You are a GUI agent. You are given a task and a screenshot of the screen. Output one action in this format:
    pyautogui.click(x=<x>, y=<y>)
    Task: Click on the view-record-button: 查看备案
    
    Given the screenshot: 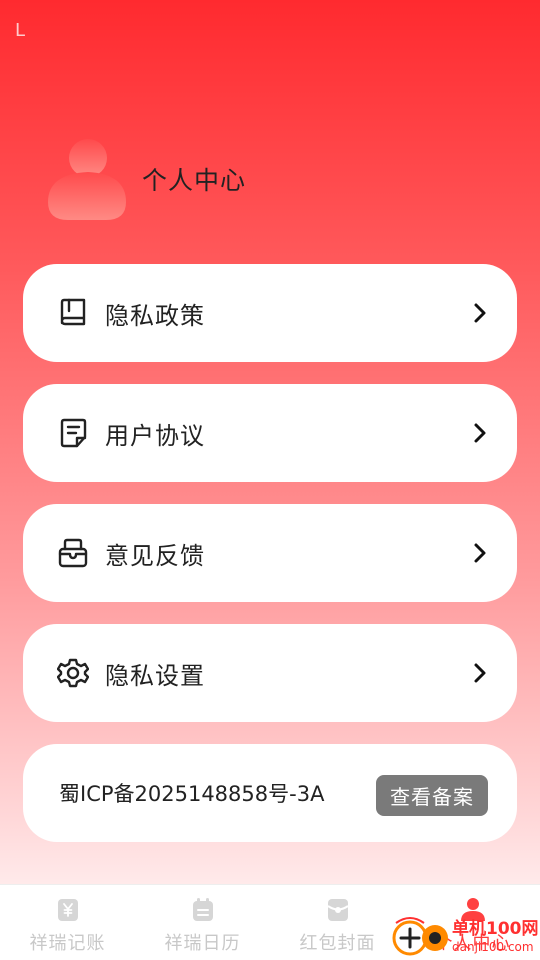 What is the action you would take?
    pyautogui.click(x=432, y=795)
    